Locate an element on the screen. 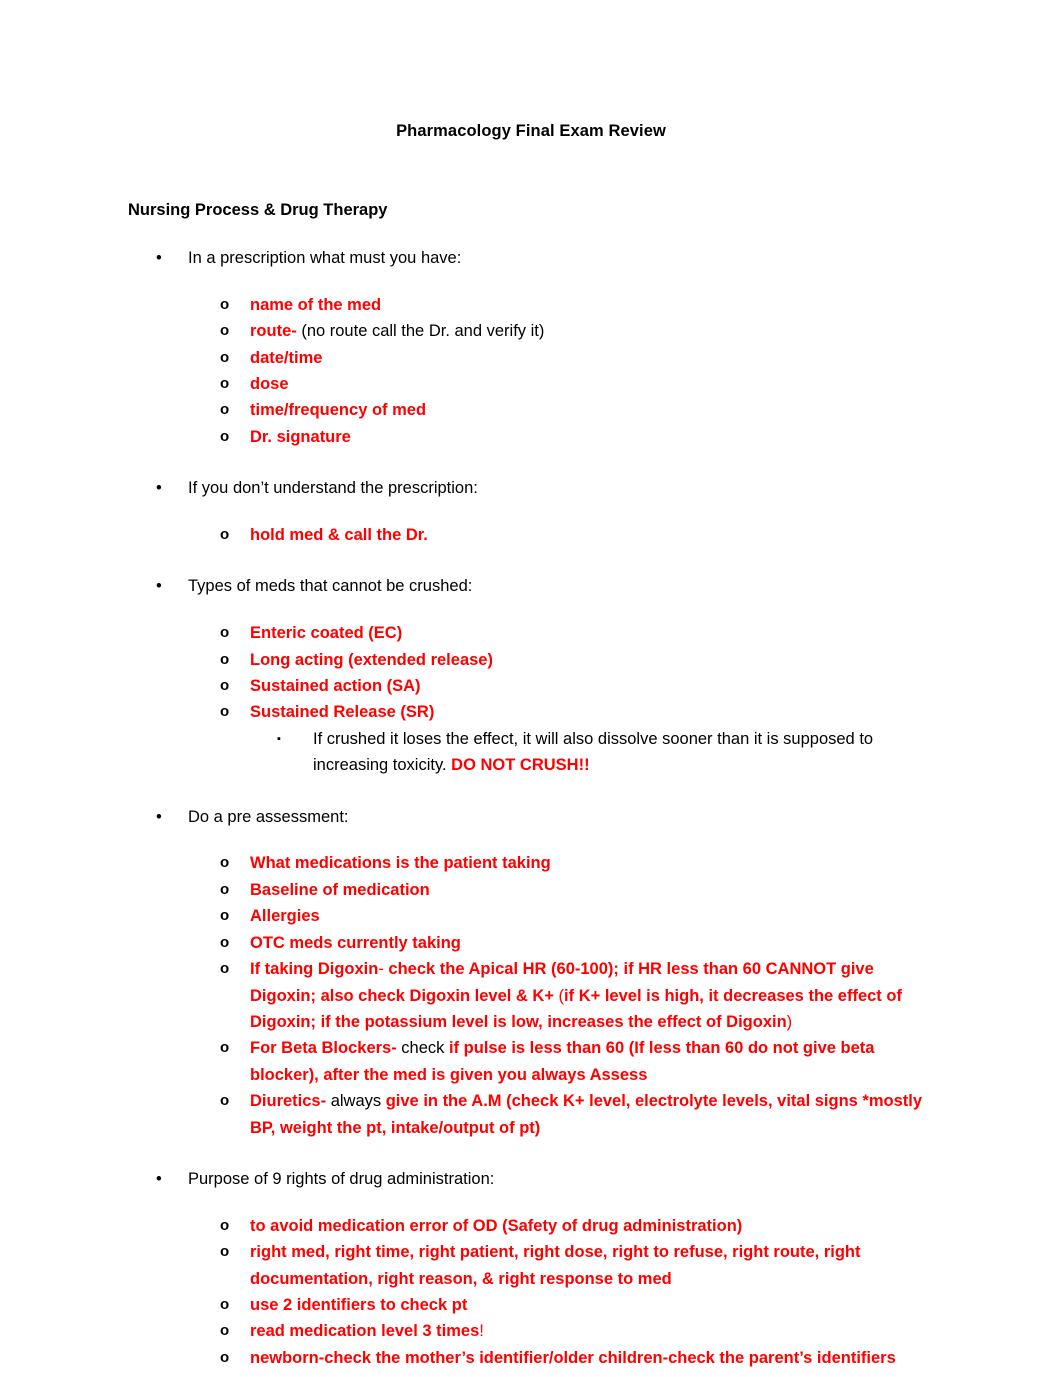 The image size is (1062, 1377). list-item: o What medications is the patient taking is located at coordinates (531, 863).